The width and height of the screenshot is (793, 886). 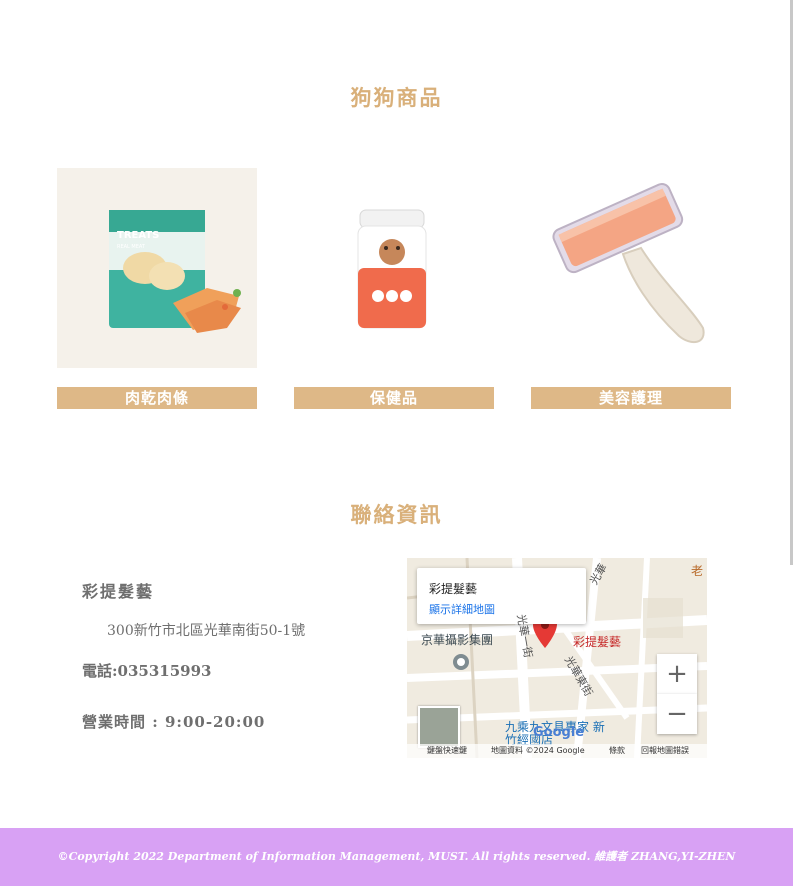 What do you see at coordinates (665, 751) in the screenshot?
I see `map-report-error: 回報地圖錯誤` at bounding box center [665, 751].